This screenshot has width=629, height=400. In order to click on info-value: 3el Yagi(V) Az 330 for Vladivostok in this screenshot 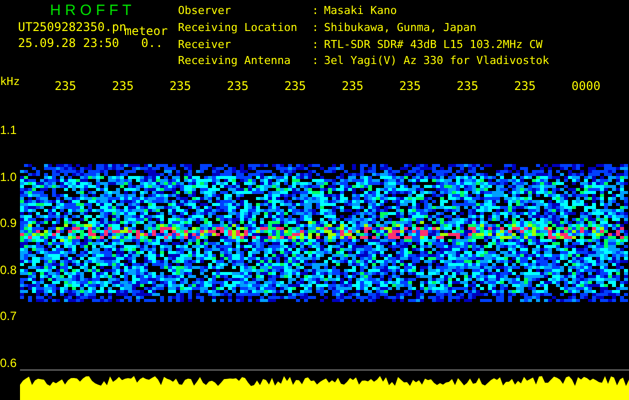, I will do `click(437, 62)`.